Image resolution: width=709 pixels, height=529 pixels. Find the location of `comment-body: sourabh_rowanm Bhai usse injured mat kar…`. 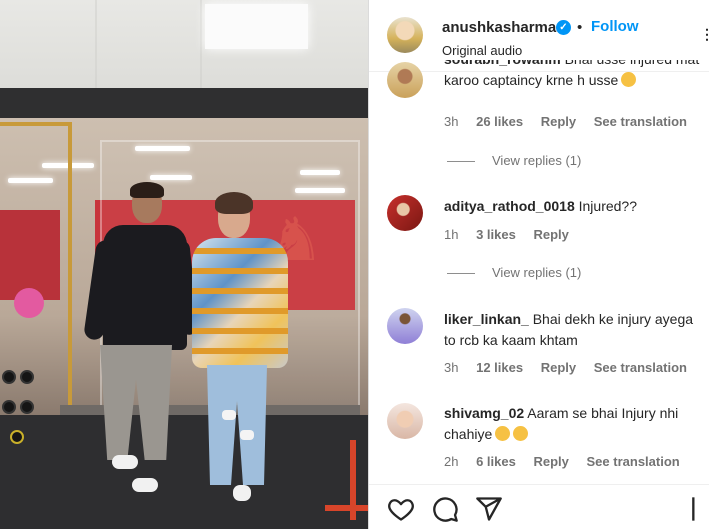

comment-body: sourabh_rowanm Bhai usse injured mat kar… is located at coordinates (572, 82).